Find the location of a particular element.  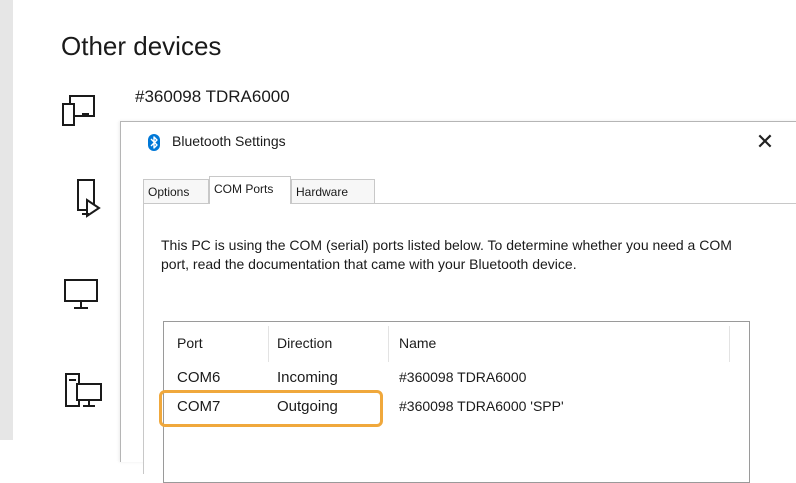

device-name: #360098 TDRA6000 is located at coordinates (212, 97).